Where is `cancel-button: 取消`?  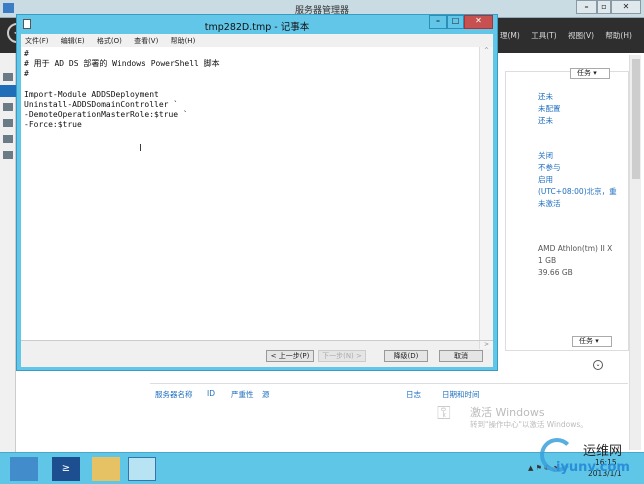
cancel-button: 取消 is located at coordinates (461, 356).